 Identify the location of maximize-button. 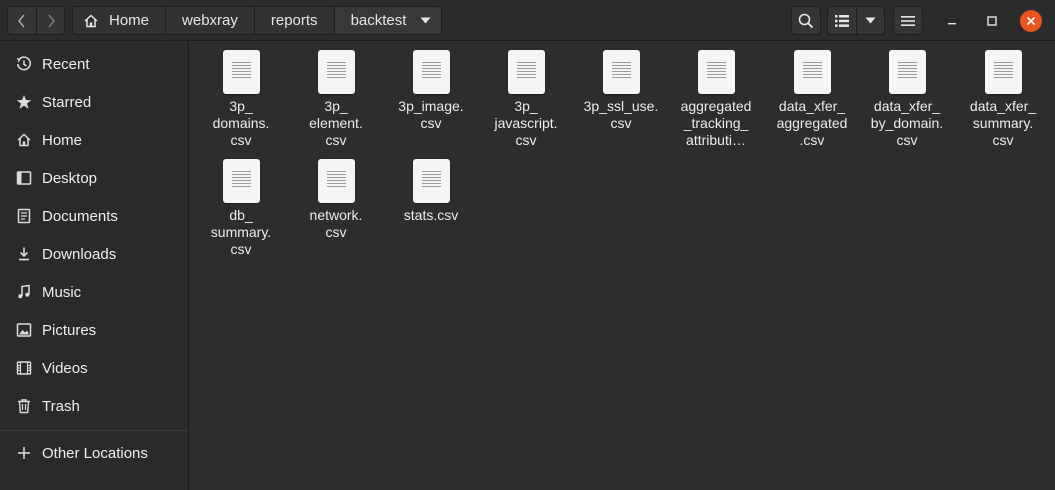
(992, 21).